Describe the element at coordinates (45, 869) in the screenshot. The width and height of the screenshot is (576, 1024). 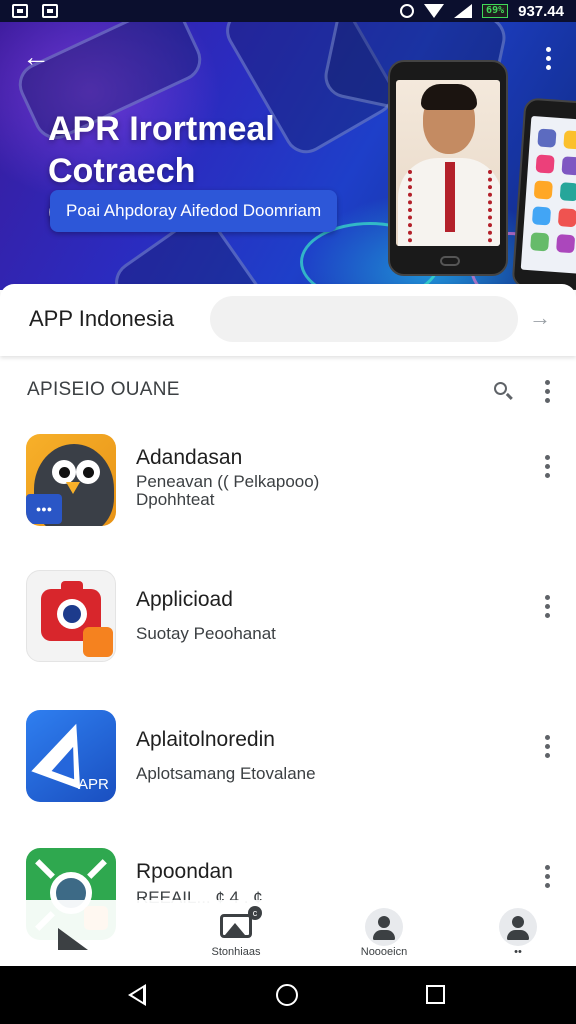
I see `expand-arrow` at that location.